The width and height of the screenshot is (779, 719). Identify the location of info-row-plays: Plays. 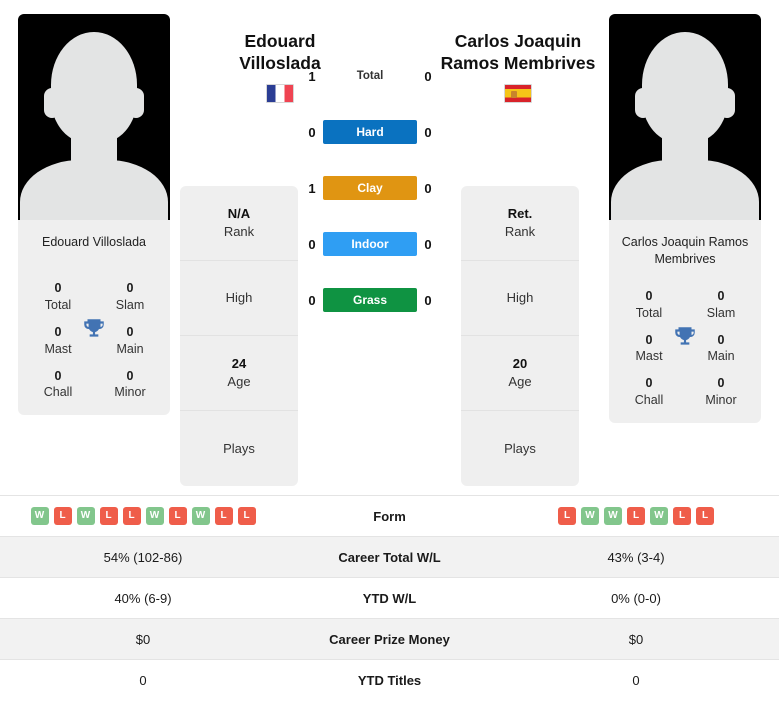
(520, 448).